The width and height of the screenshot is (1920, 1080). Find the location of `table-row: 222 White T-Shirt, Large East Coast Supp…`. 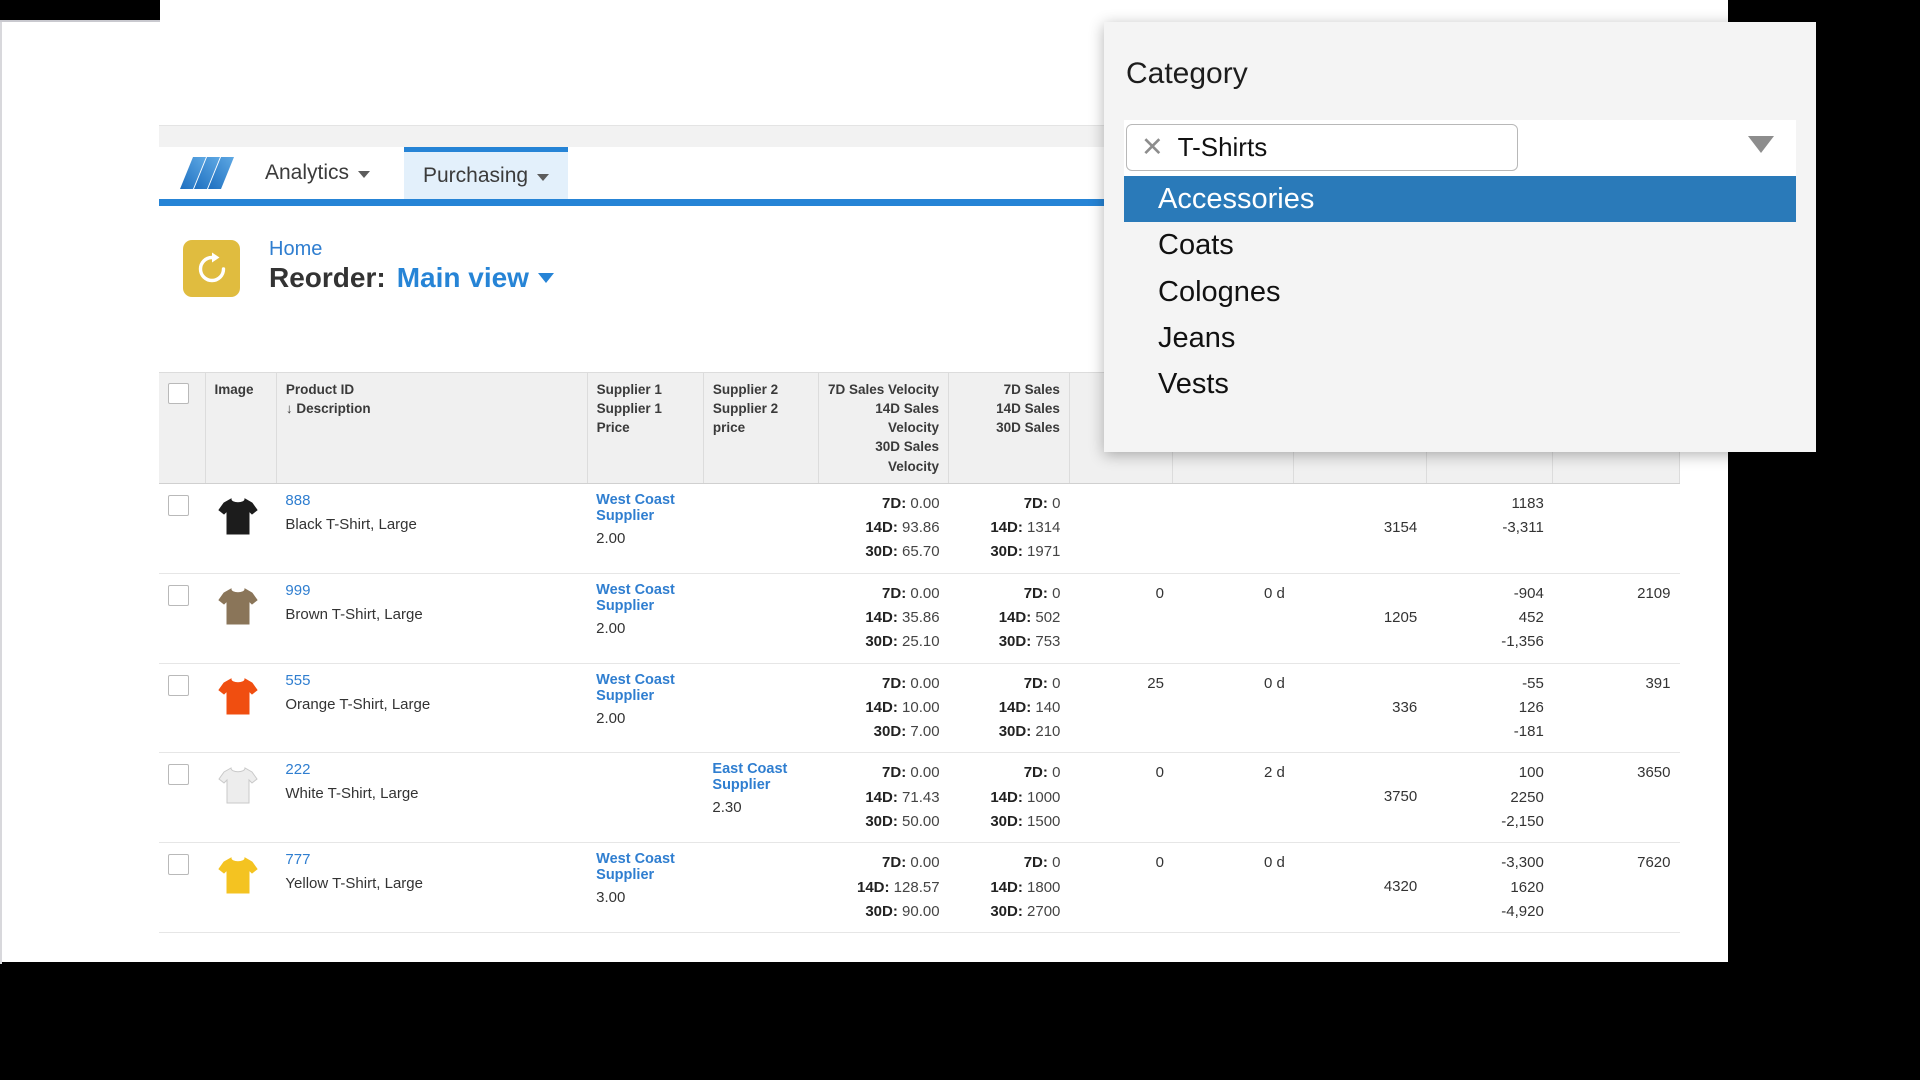

table-row: 222 White T-Shirt, Large East Coast Supp… is located at coordinates (919, 798).